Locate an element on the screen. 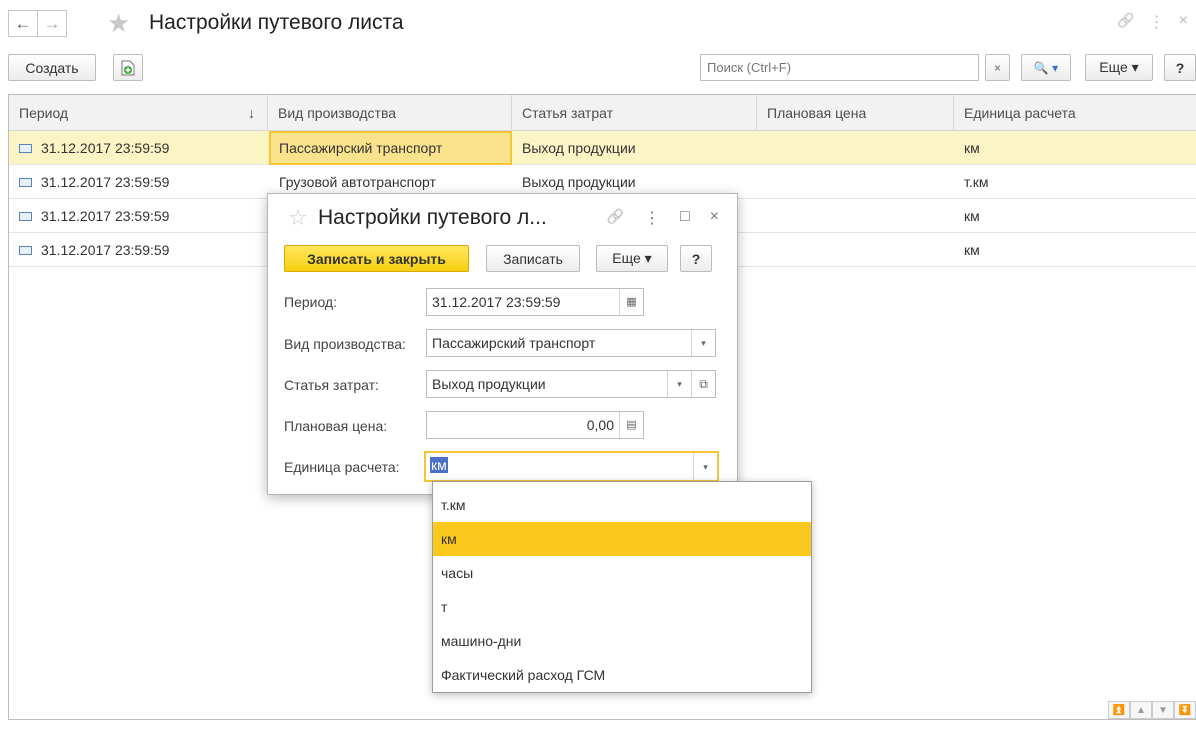 This screenshot has width=1196, height=740. calendar-icon: ▦ is located at coordinates (631, 302).